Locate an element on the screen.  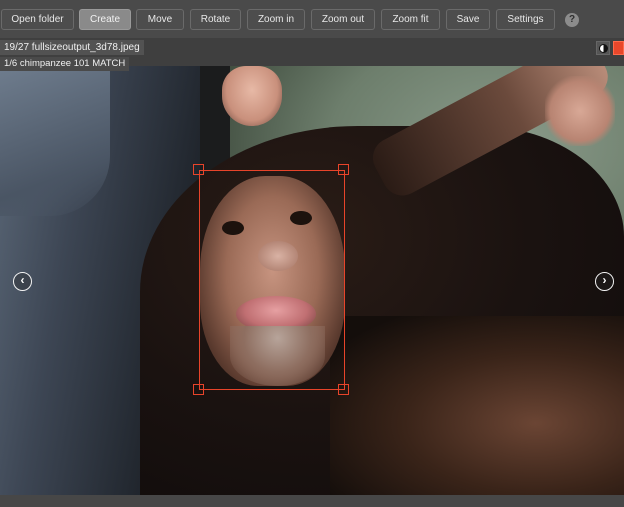
bbox-handle-top-left is located at coordinates (198, 169).